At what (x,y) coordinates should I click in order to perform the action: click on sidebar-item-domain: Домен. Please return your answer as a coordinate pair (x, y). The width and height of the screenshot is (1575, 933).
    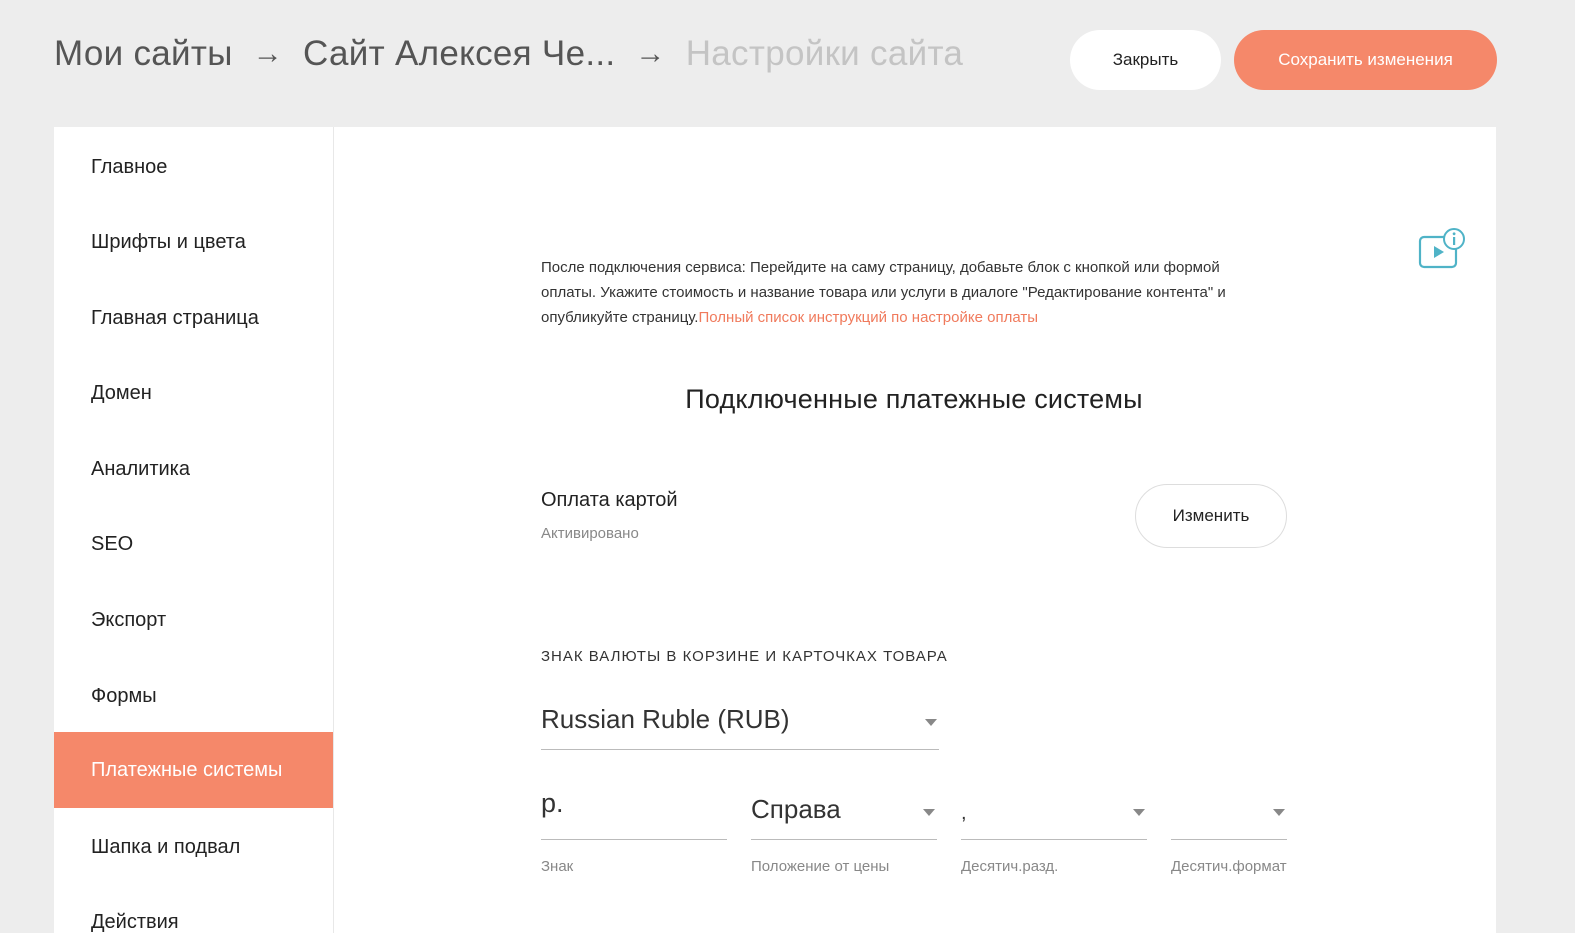
    Looking at the image, I should click on (193, 393).